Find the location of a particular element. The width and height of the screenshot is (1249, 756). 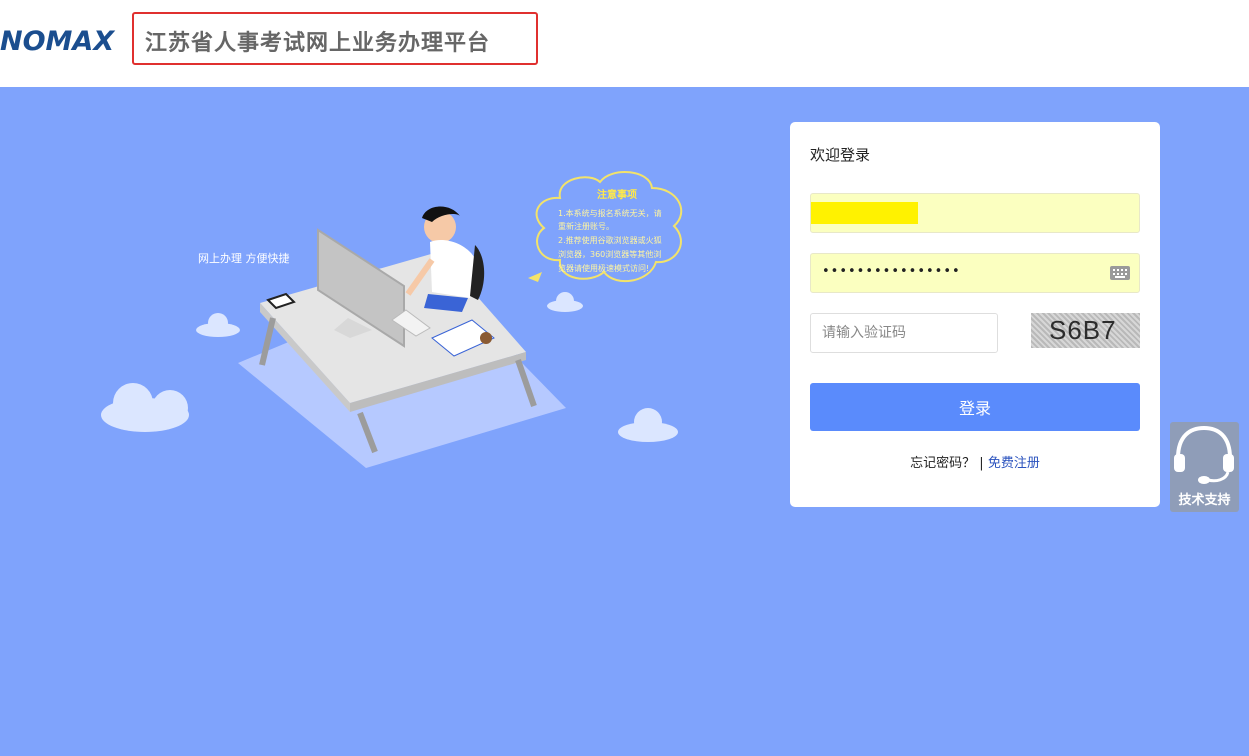

cloud-mid is located at coordinates (565, 302).